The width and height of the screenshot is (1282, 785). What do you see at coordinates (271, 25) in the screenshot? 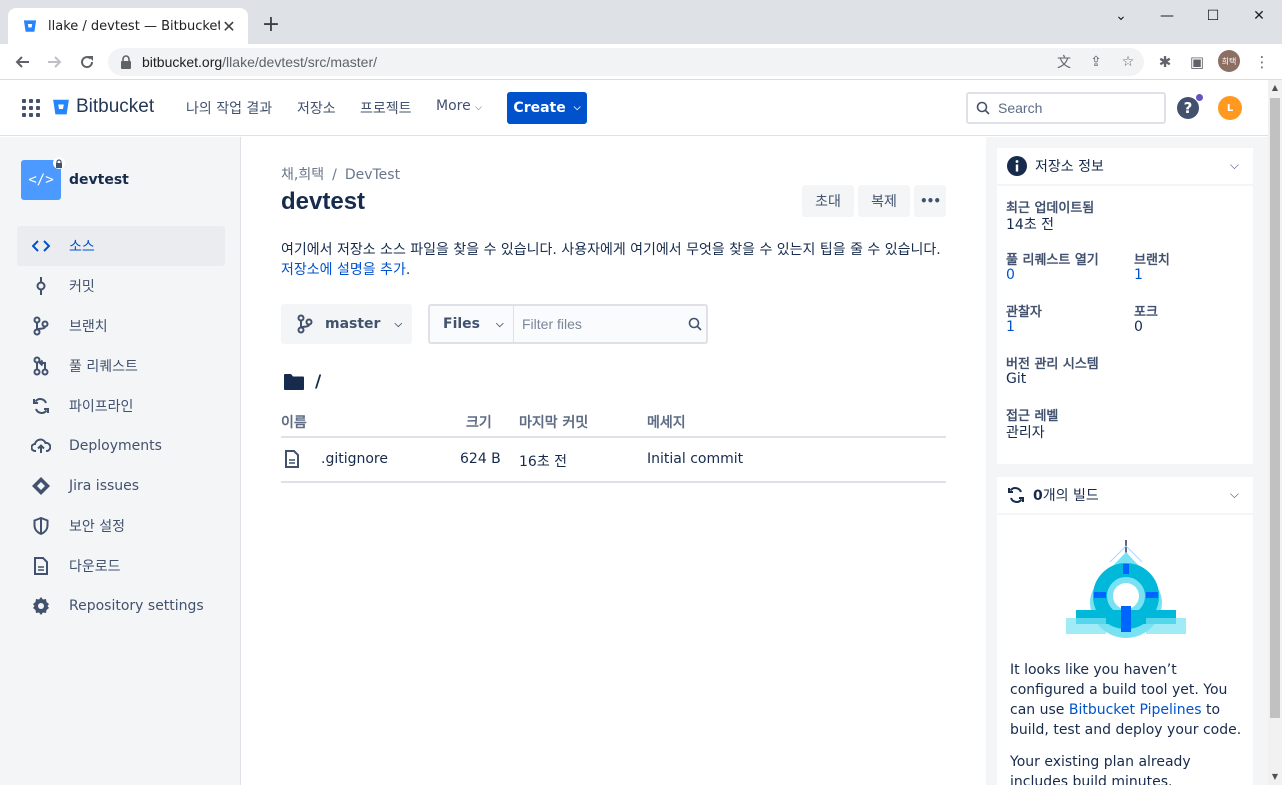
I see `new-tab-button: +` at bounding box center [271, 25].